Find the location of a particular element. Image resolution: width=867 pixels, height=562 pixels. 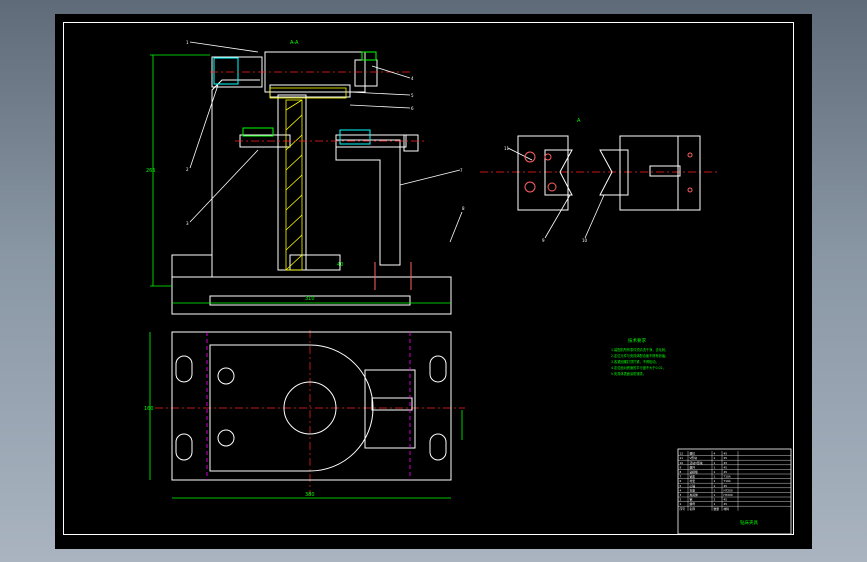

title-row-cell: 5 is located at coordinates (681, 486).